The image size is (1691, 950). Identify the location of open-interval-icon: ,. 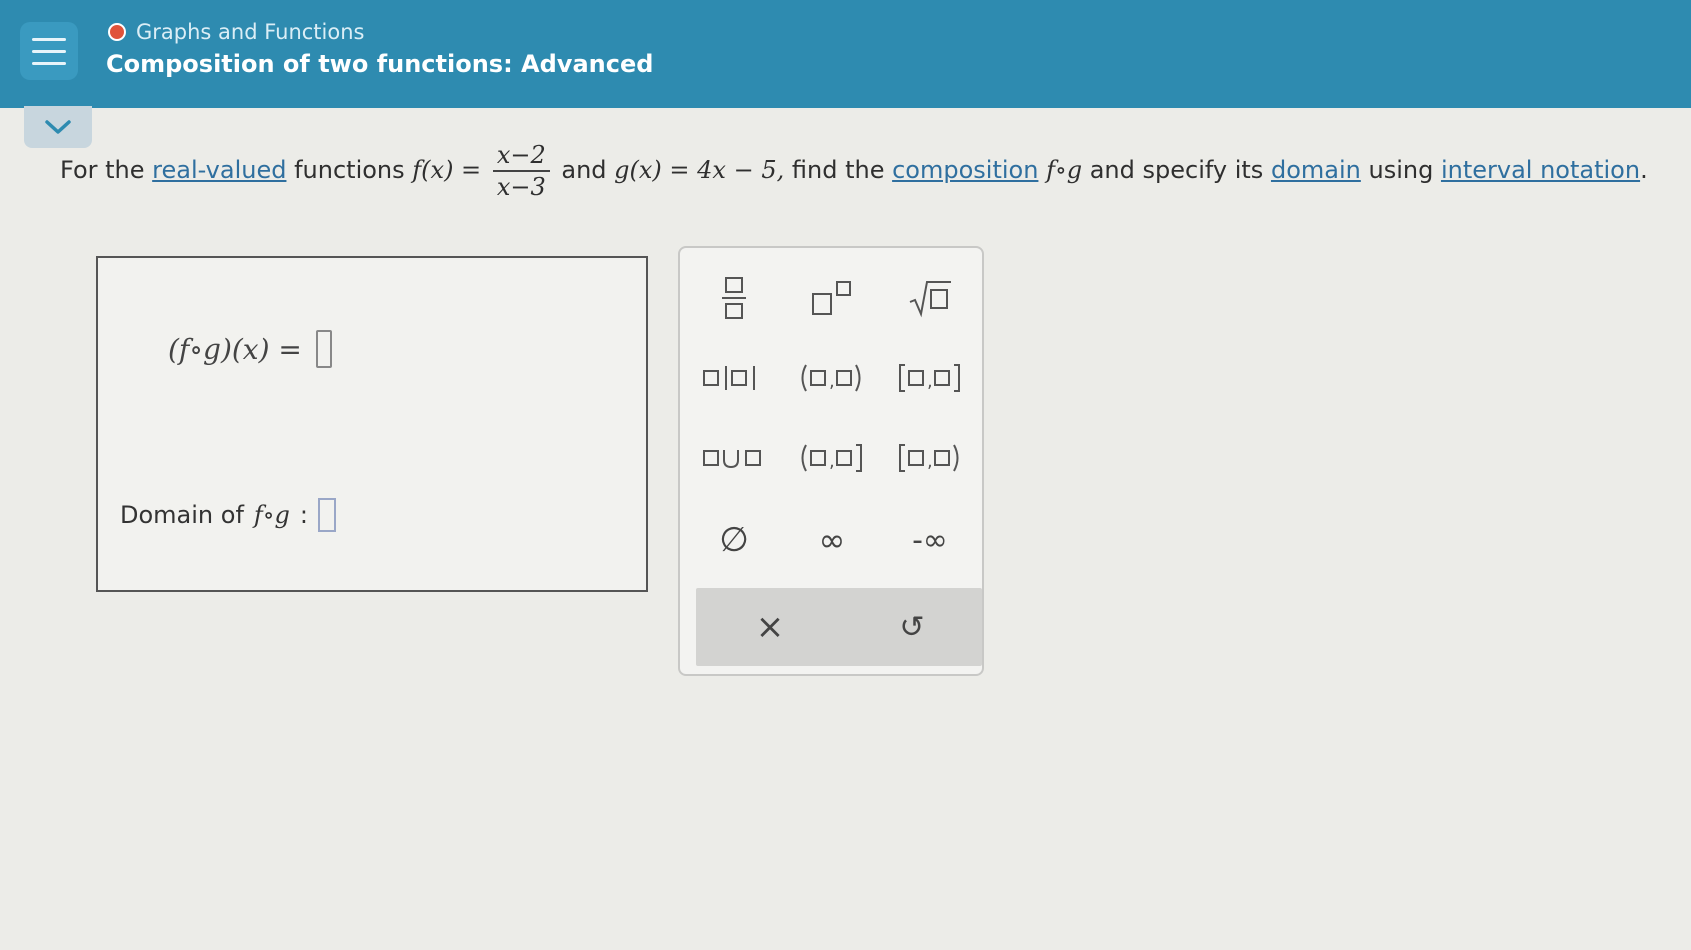
(831, 378).